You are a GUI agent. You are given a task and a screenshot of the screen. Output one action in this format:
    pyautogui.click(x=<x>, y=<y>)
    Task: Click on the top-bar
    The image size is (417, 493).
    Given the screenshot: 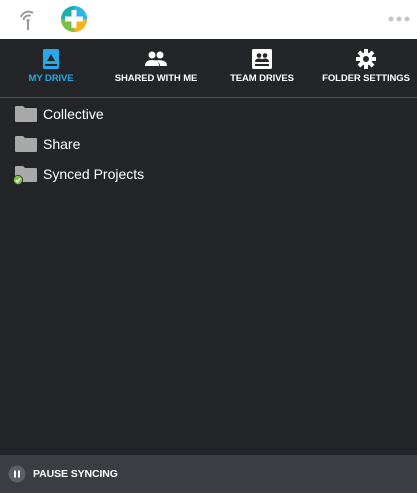 What is the action you would take?
    pyautogui.click(x=208, y=19)
    